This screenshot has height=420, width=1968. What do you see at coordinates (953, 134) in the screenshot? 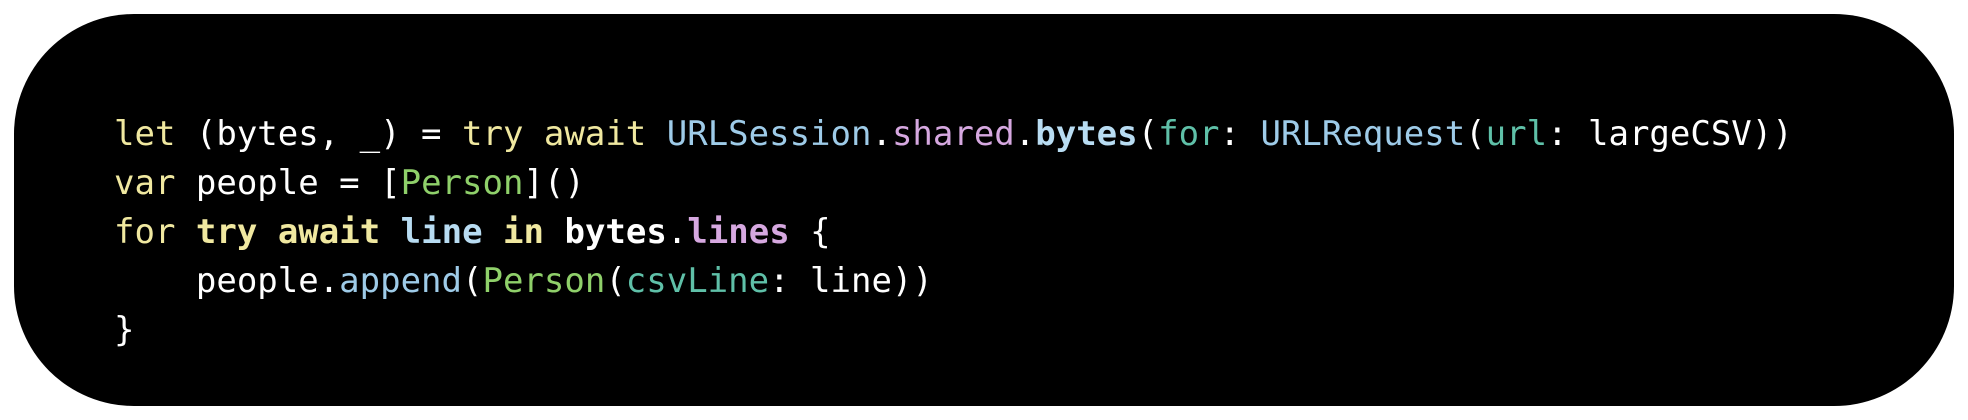
I see `code-token-property: shared` at bounding box center [953, 134].